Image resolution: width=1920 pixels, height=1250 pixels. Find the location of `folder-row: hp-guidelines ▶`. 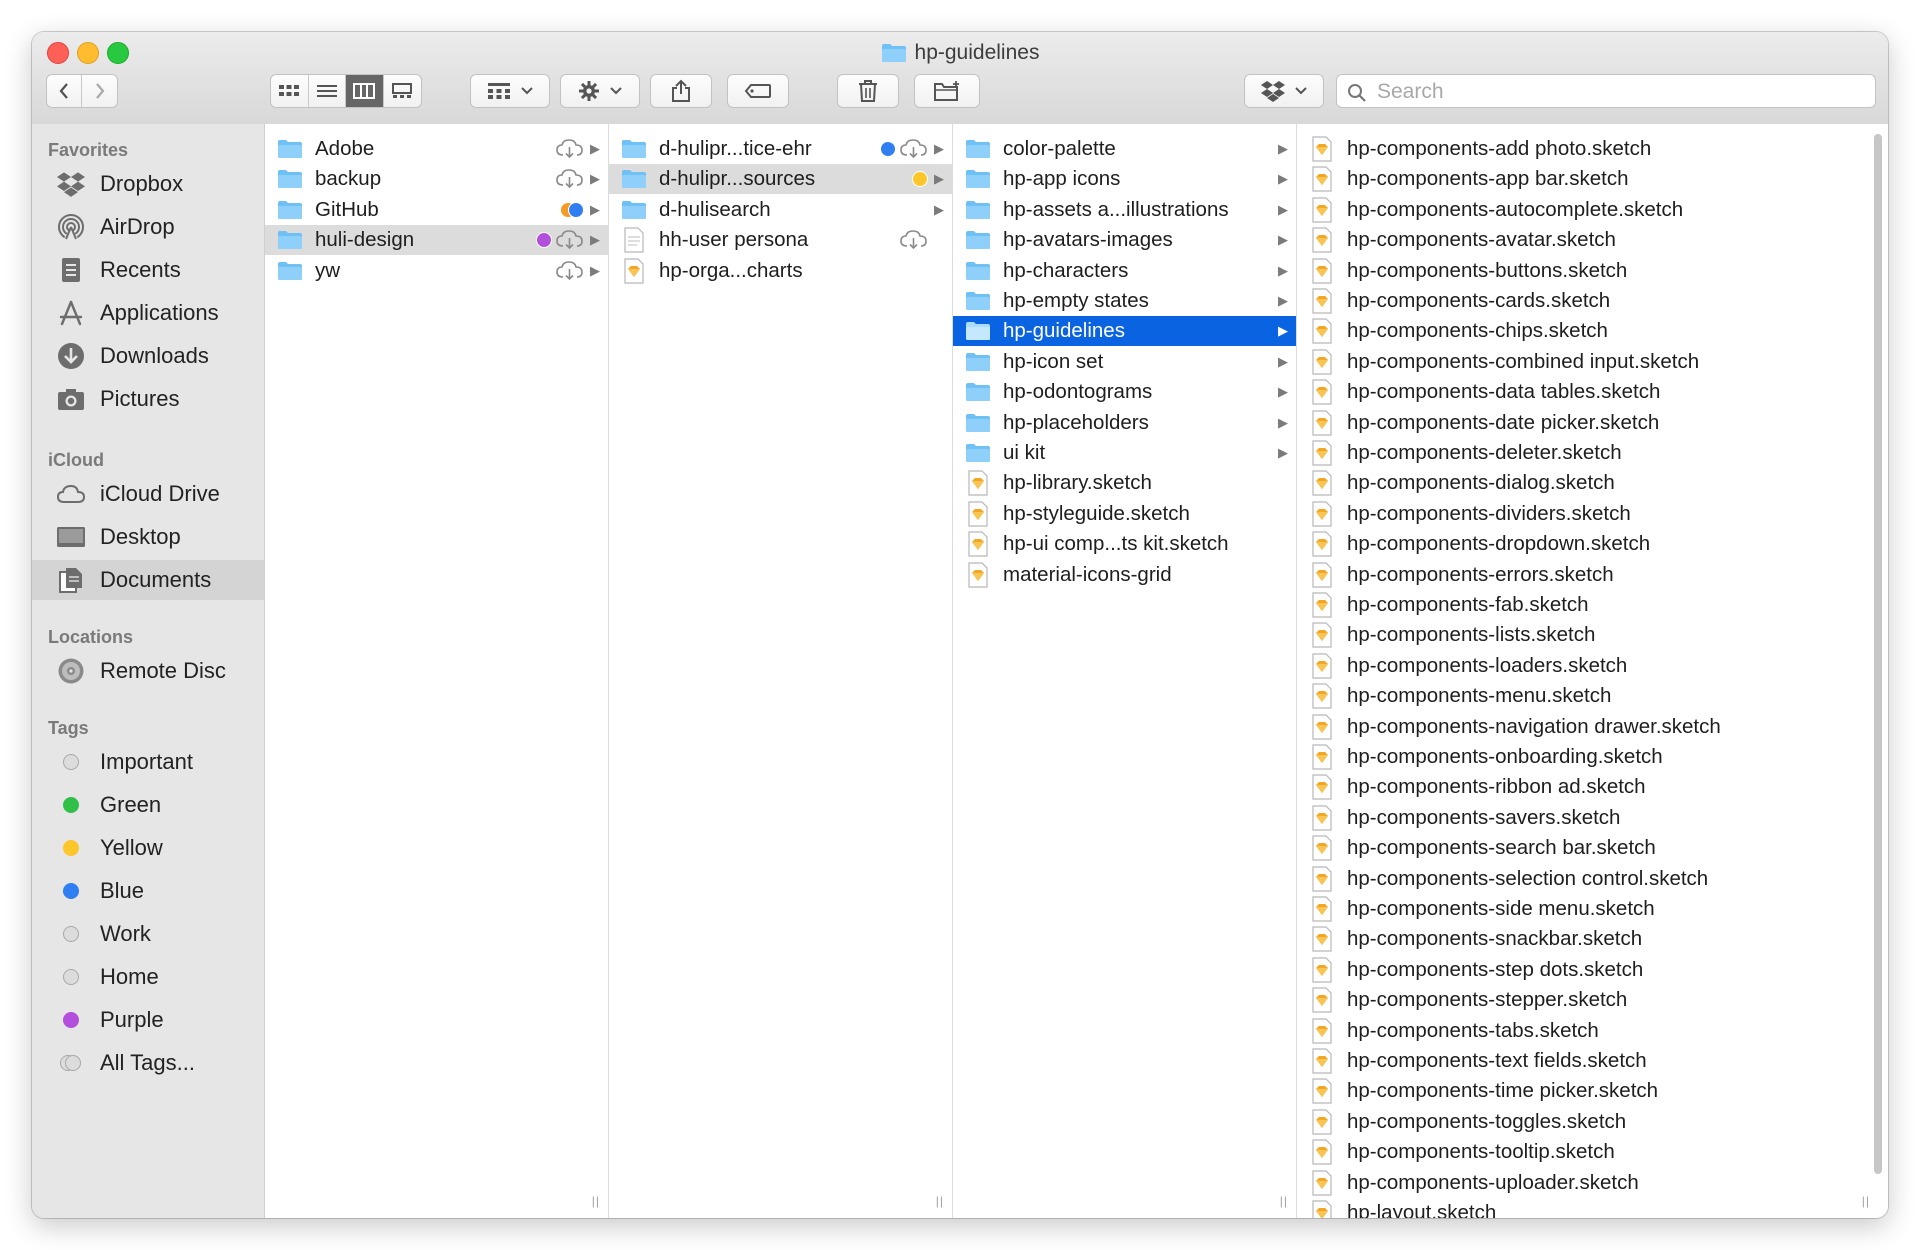

folder-row: hp-guidelines ▶ is located at coordinates (1124, 331).